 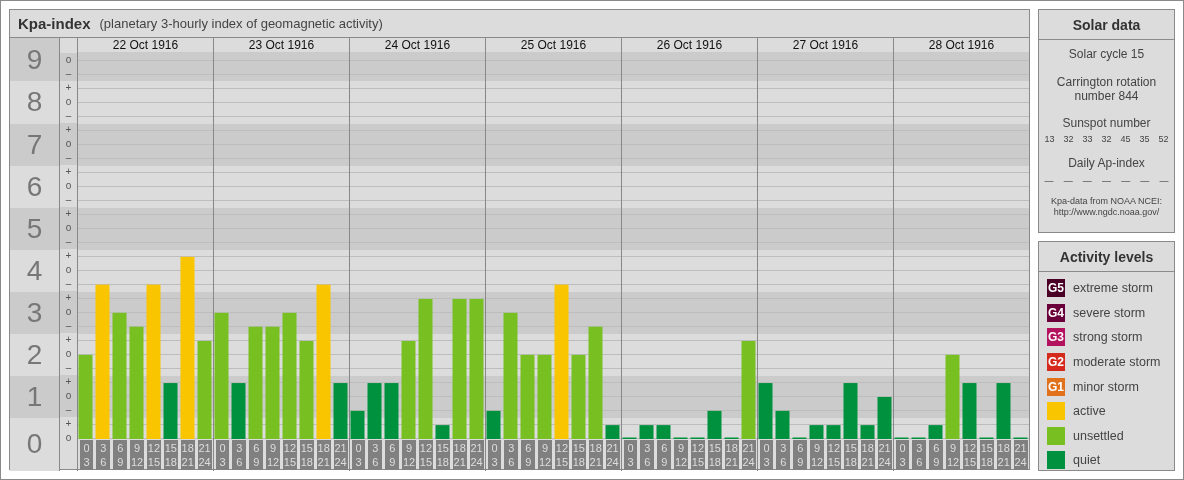 What do you see at coordinates (1098, 435) in the screenshot?
I see `legend-label: unsettled` at bounding box center [1098, 435].